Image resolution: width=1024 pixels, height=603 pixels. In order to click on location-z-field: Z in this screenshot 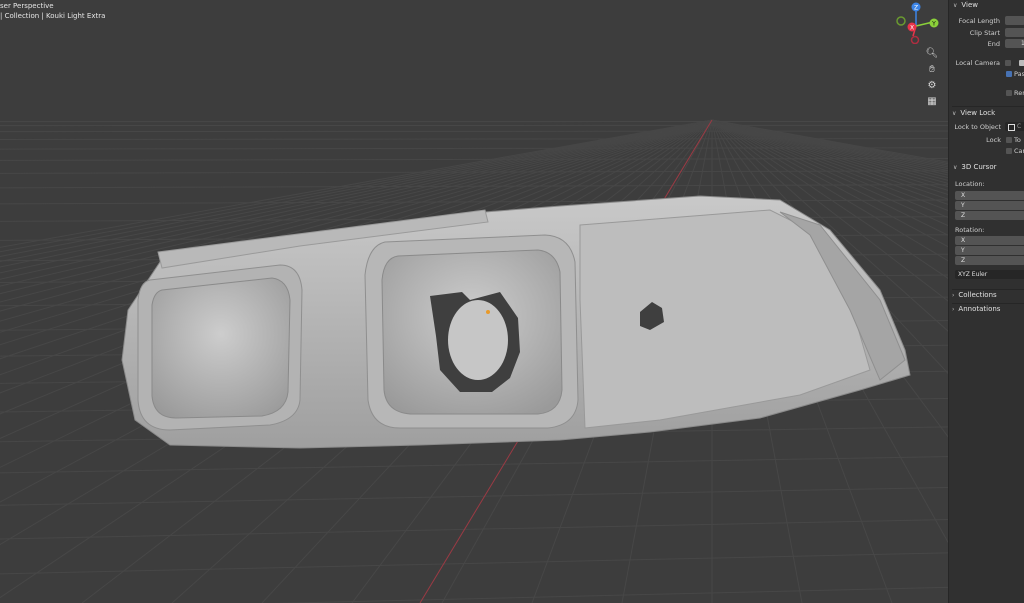, I will do `click(989, 215)`.